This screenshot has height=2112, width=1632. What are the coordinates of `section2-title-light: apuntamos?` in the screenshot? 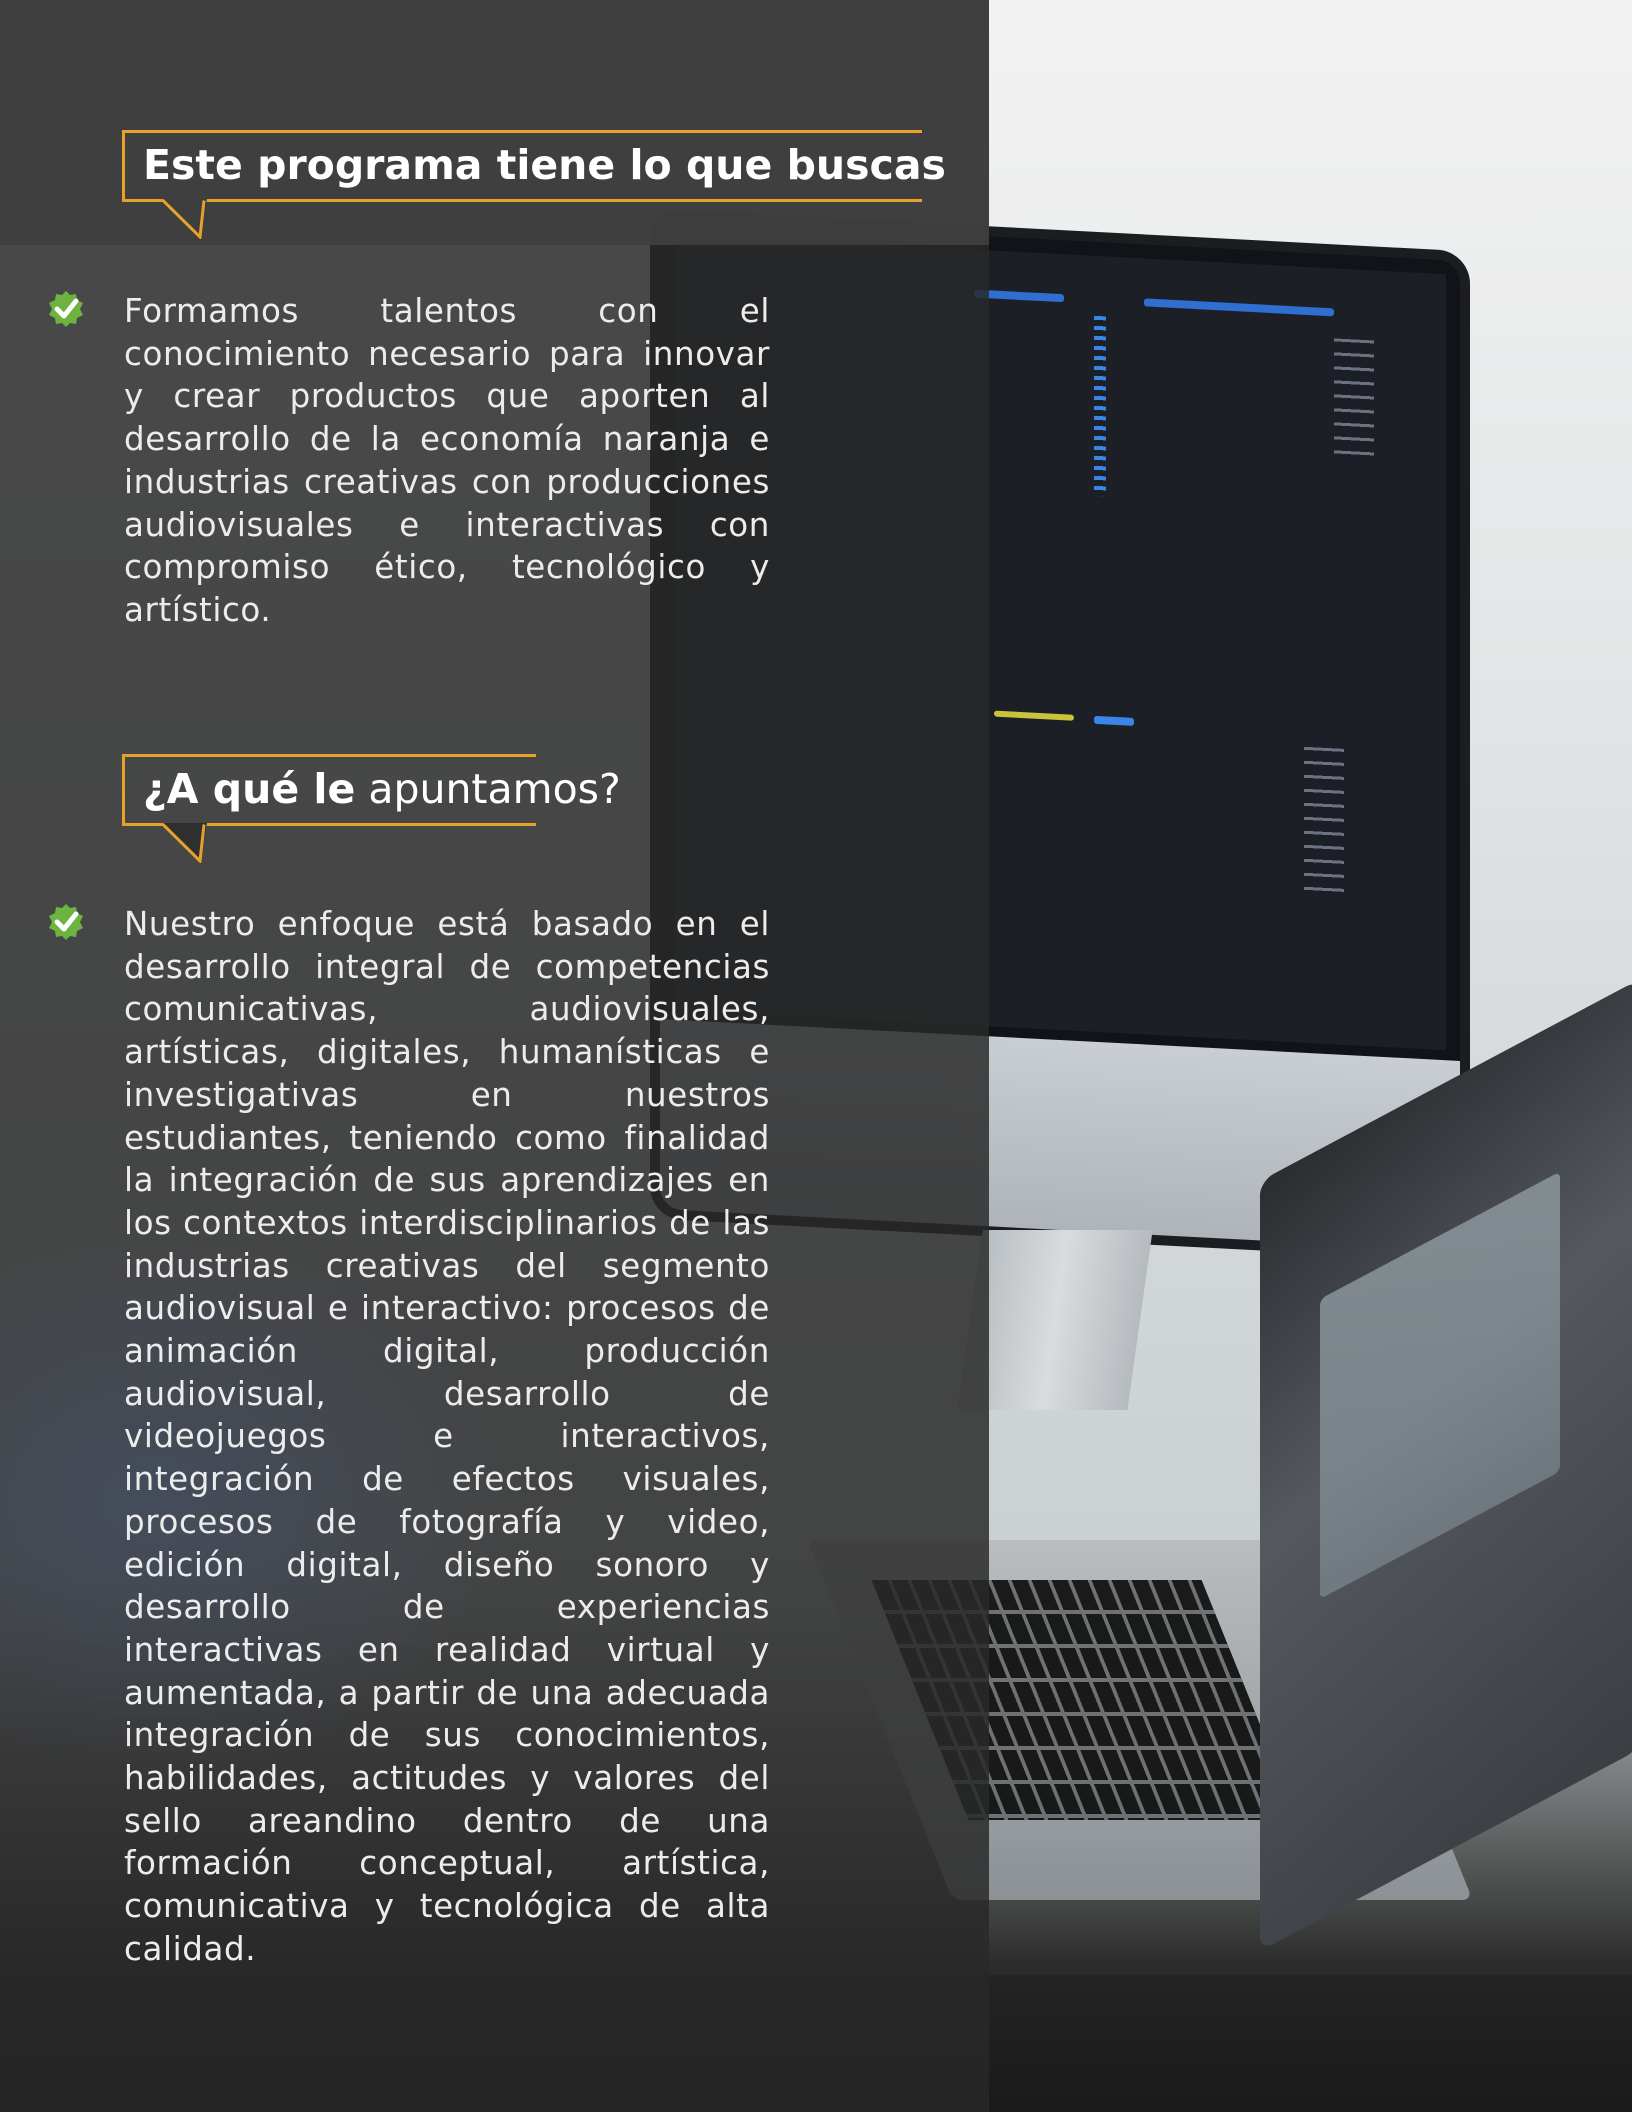 It's located at (488, 789).